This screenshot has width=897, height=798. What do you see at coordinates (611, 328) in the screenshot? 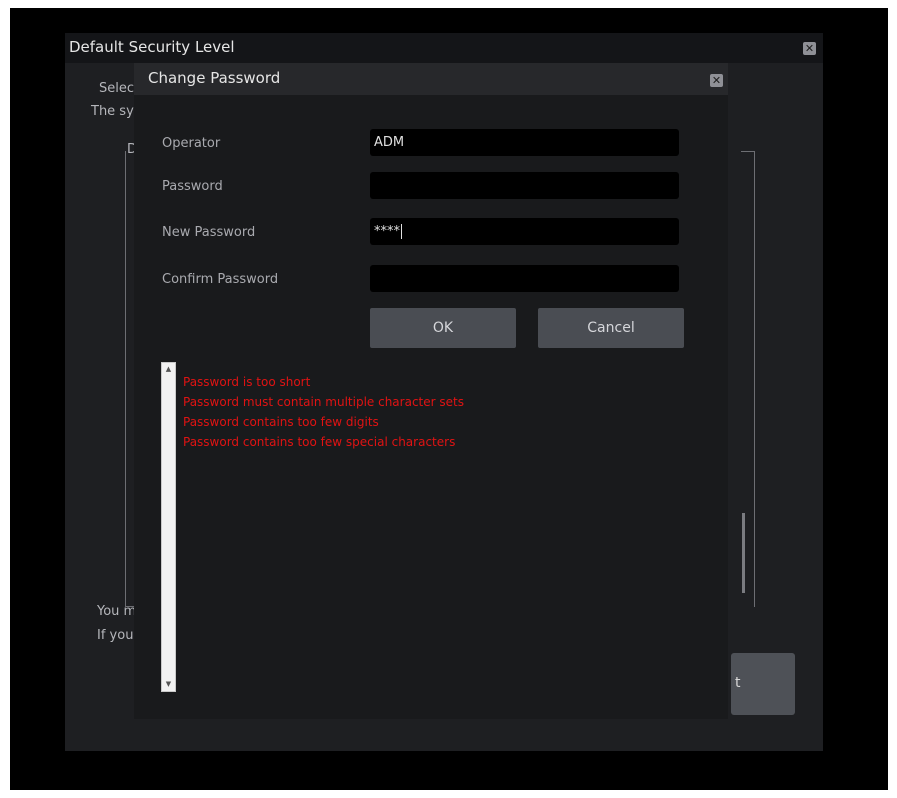
I see `cancel-button: Cancel` at bounding box center [611, 328].